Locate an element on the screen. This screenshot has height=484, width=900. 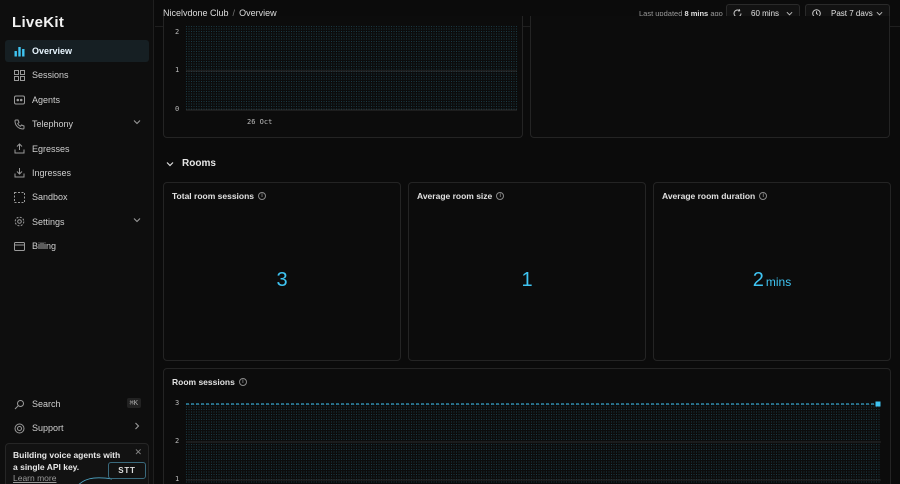
stat-value: 2 mins is located at coordinates (772, 280).